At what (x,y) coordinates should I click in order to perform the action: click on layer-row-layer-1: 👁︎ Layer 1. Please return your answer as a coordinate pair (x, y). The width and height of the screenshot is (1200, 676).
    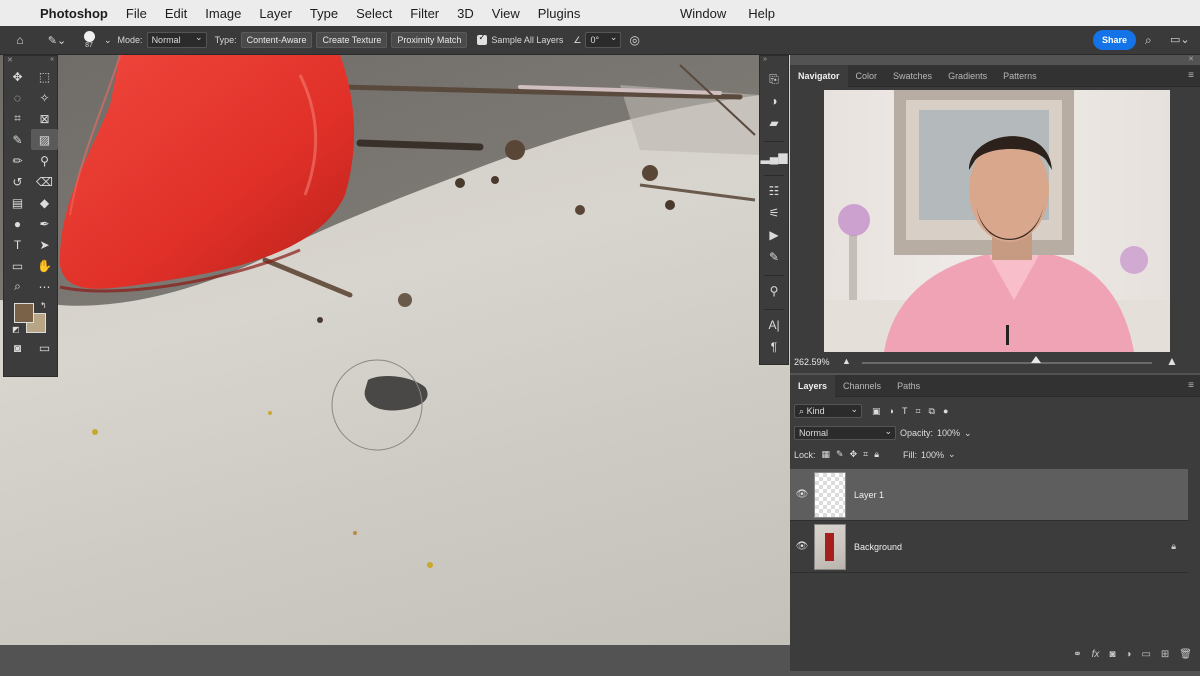
    Looking at the image, I should click on (989, 495).